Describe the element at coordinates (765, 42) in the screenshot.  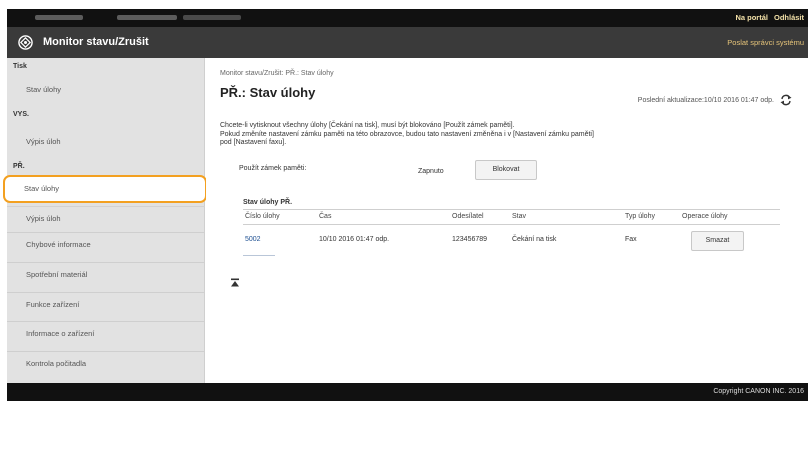
I see `sysadmin-link: Poslat správci systému` at that location.